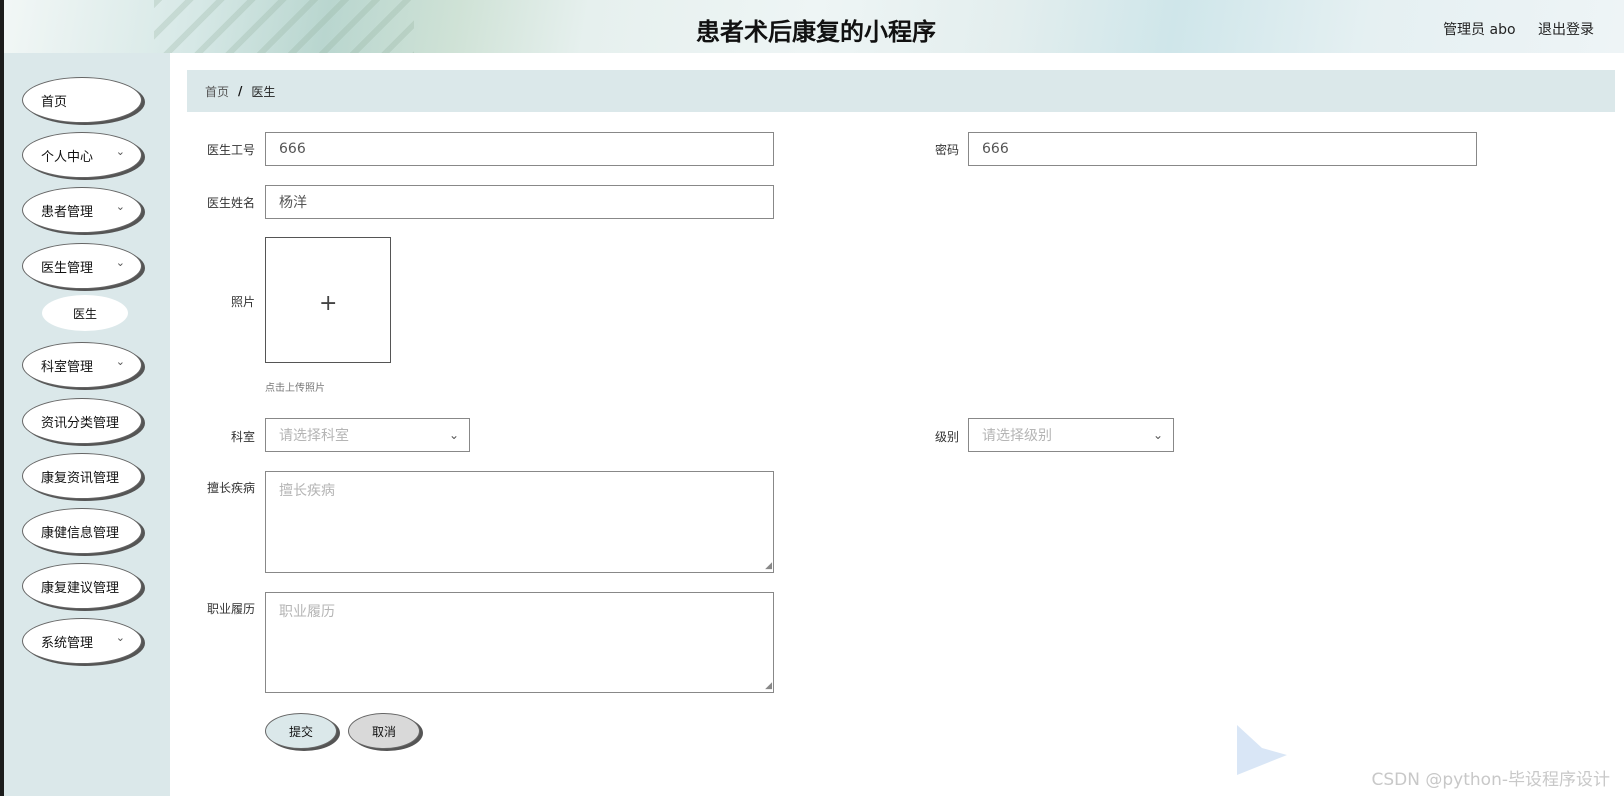 This screenshot has width=1624, height=796. I want to click on sidebar-item-rehab-advice-management: 康复建议管理, so click(82, 586).